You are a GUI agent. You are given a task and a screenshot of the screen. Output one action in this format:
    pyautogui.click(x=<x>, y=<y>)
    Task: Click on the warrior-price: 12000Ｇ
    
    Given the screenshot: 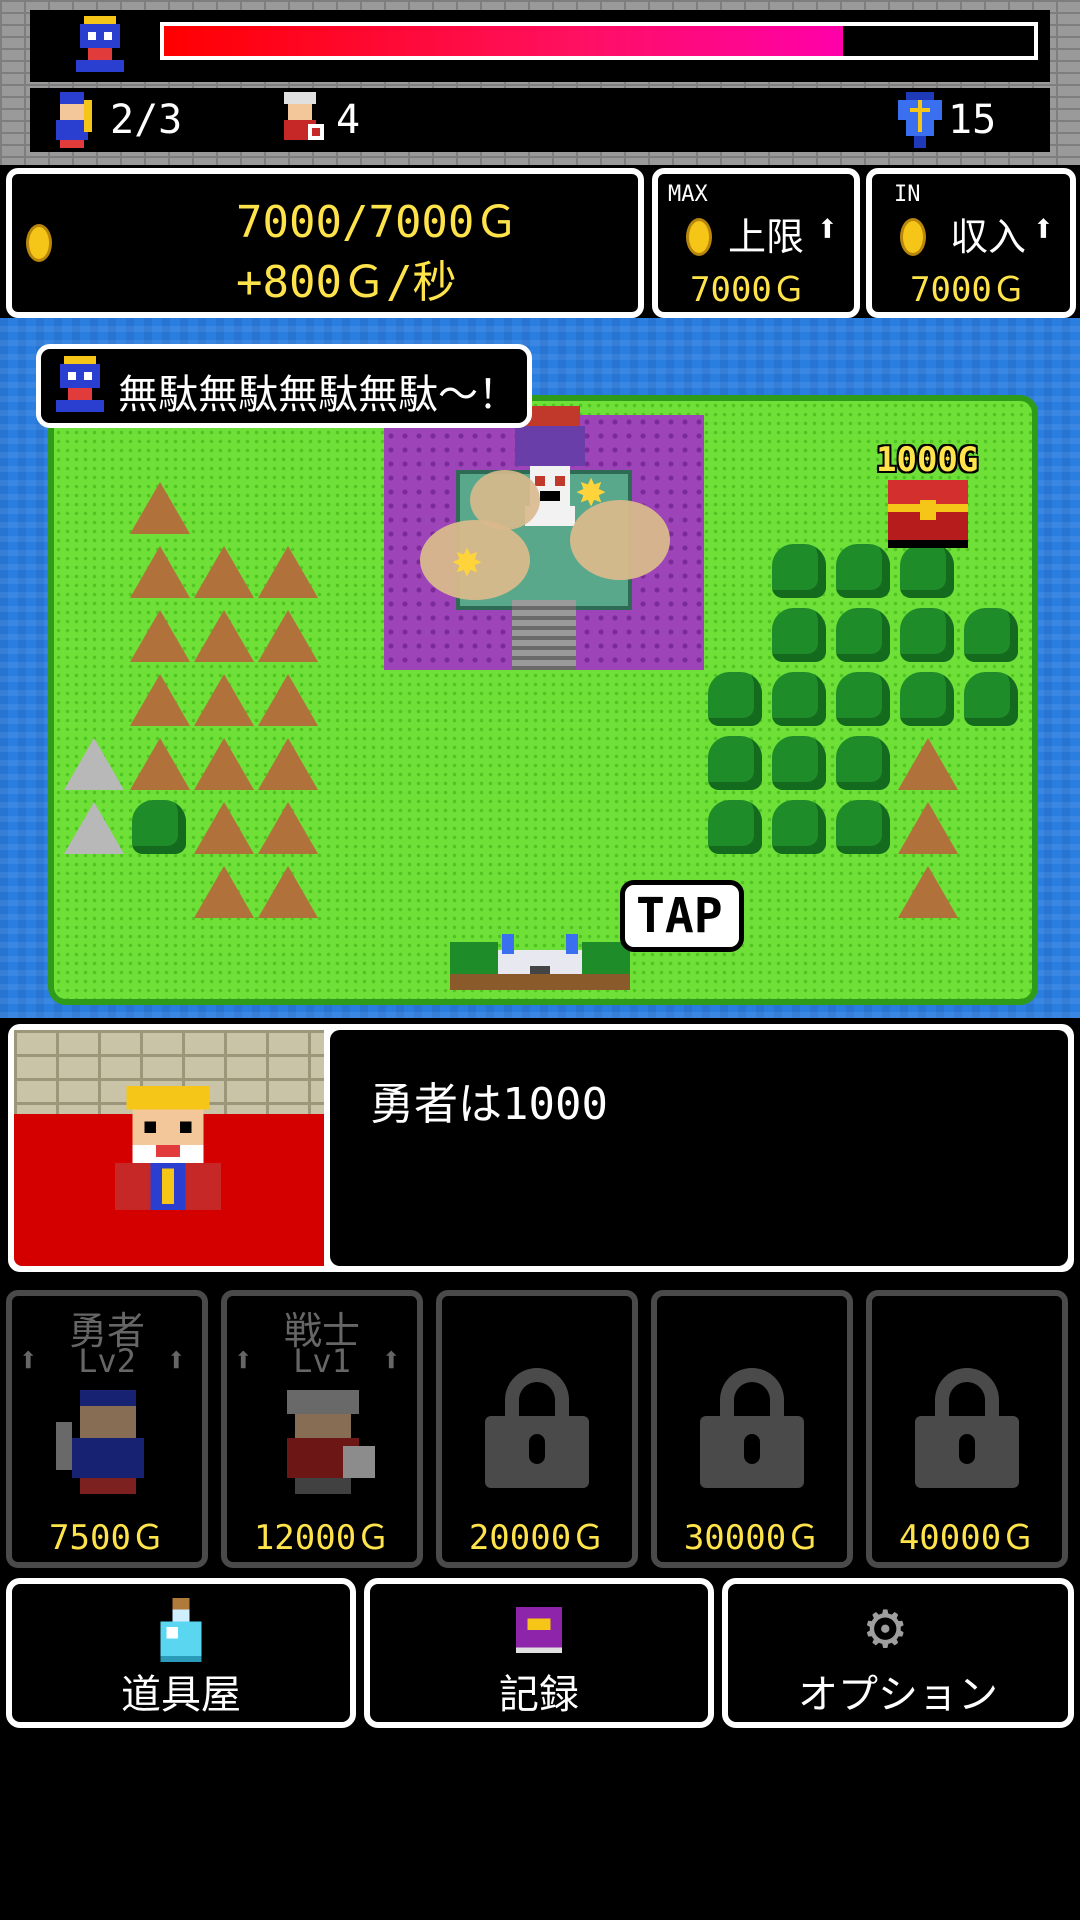 What is the action you would take?
    pyautogui.click(x=322, y=1538)
    